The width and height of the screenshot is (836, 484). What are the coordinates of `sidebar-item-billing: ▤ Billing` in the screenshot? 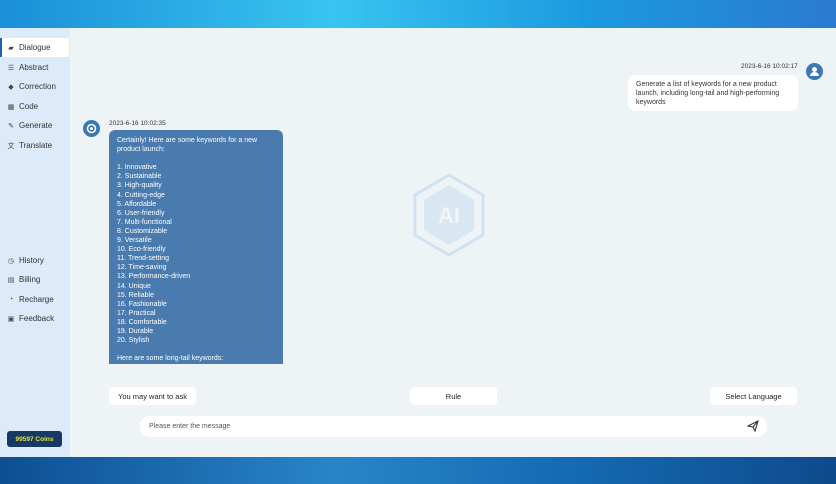 It's located at (34, 279).